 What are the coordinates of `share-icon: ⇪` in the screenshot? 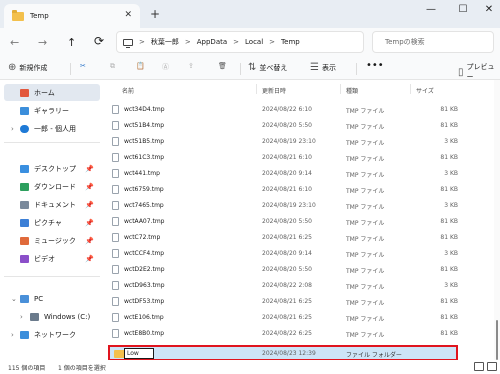 It's located at (191, 66).